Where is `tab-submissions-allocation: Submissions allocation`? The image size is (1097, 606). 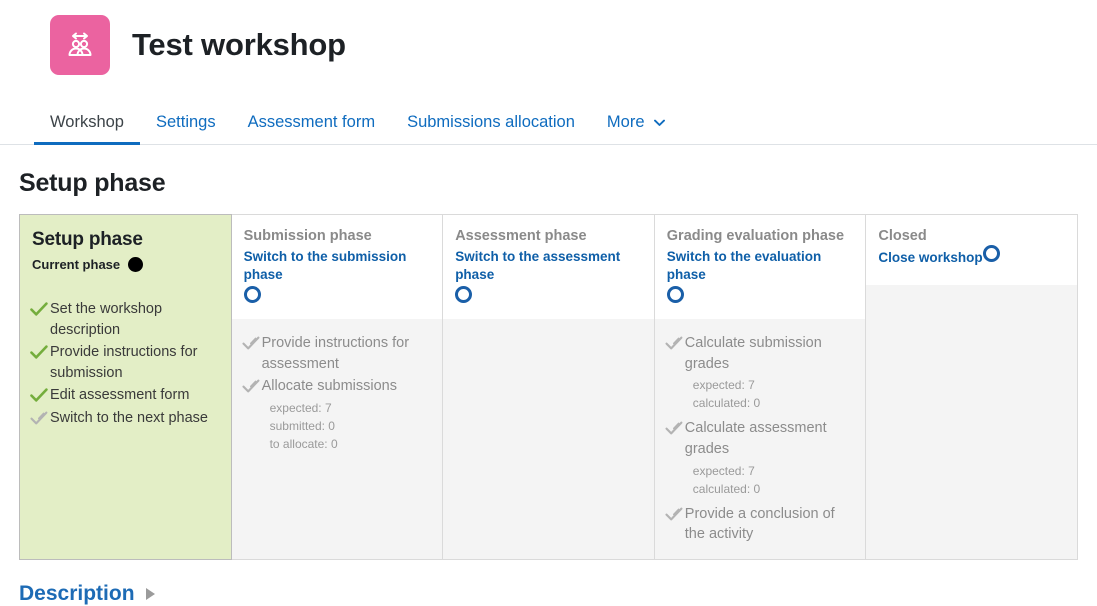
tab-submissions-allocation: Submissions allocation is located at coordinates (491, 128).